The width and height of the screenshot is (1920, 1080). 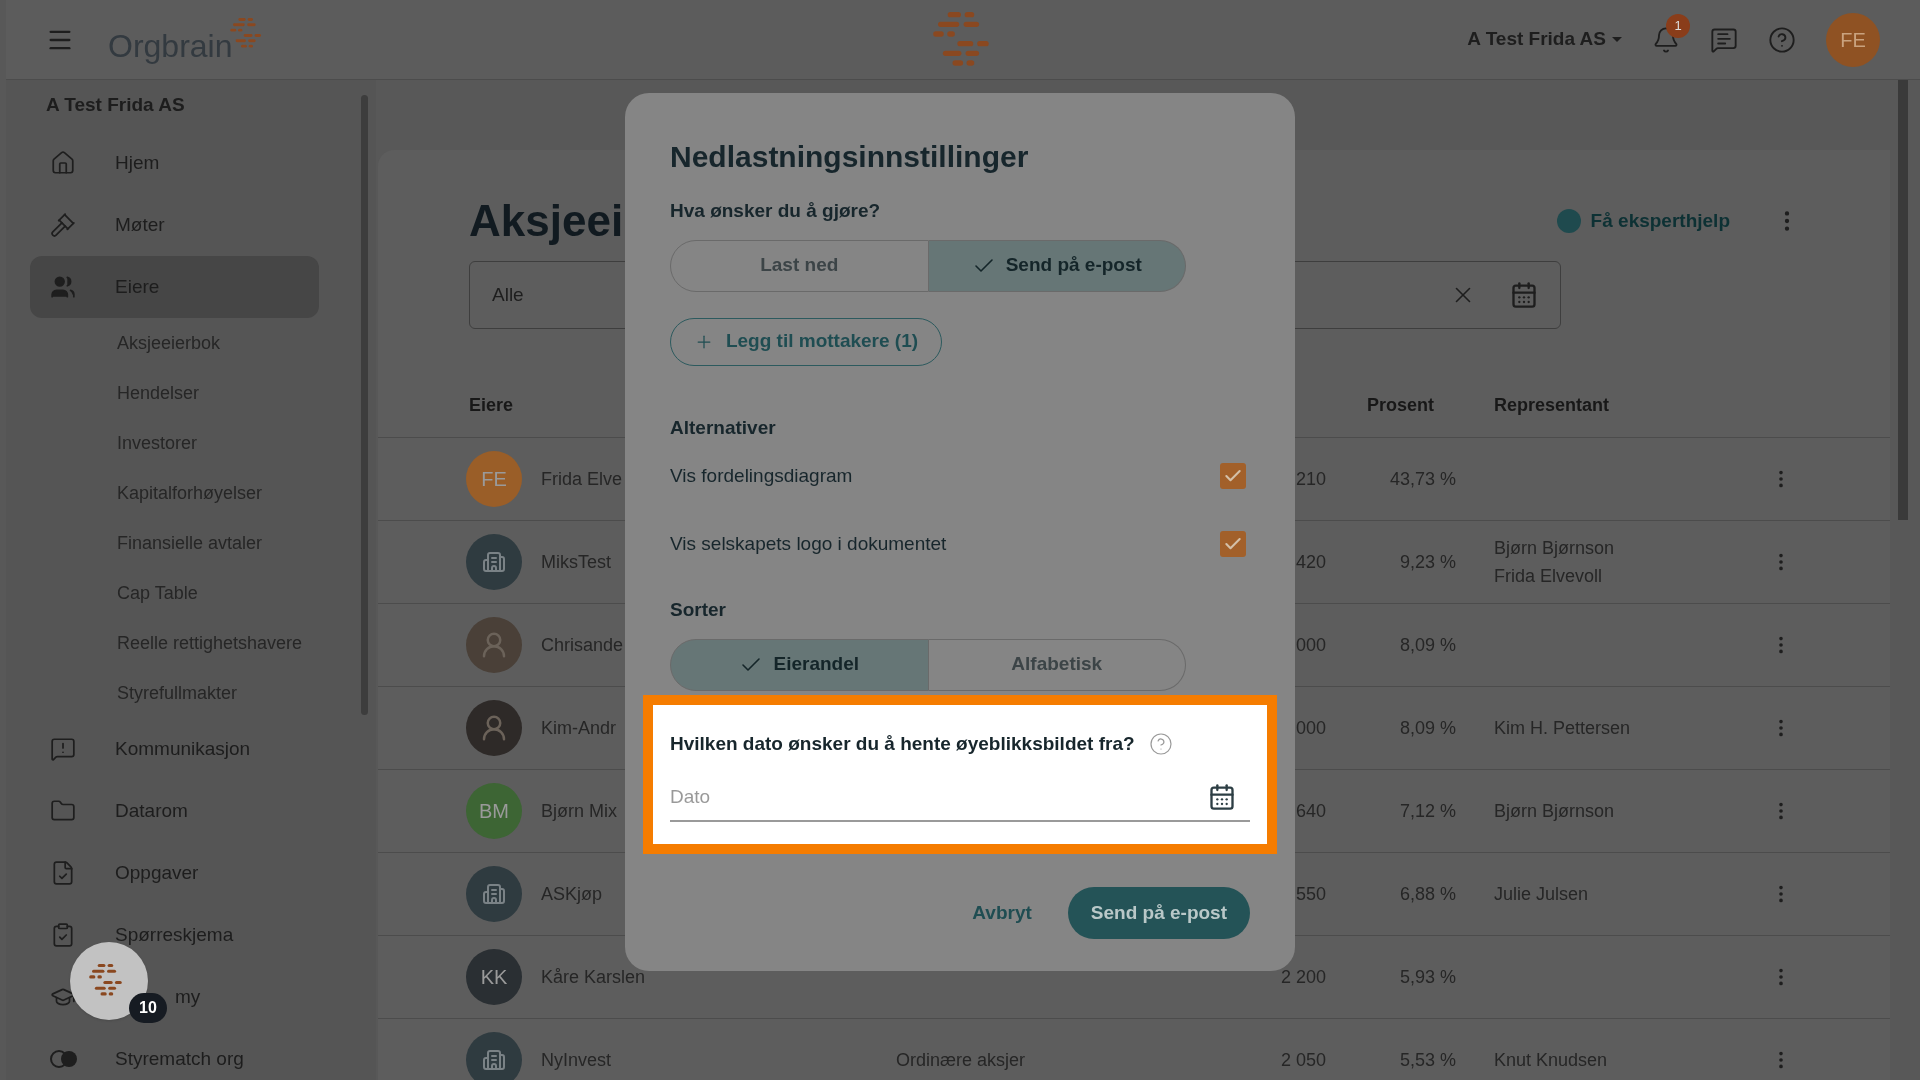 I want to click on company-name: A Test Frida AS, so click(x=115, y=104).